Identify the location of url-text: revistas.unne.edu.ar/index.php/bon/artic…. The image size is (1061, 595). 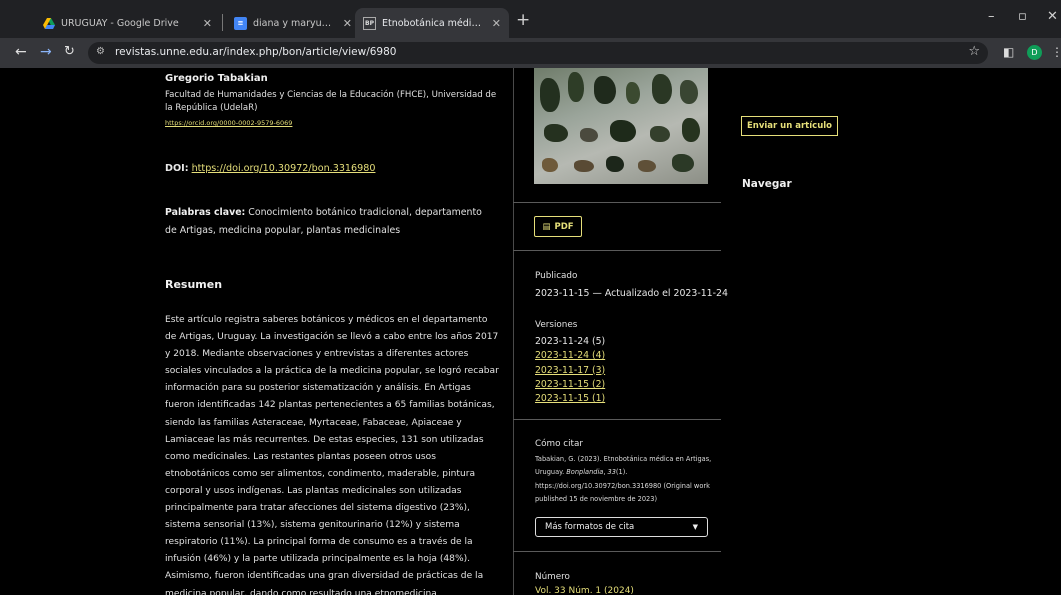
(256, 52).